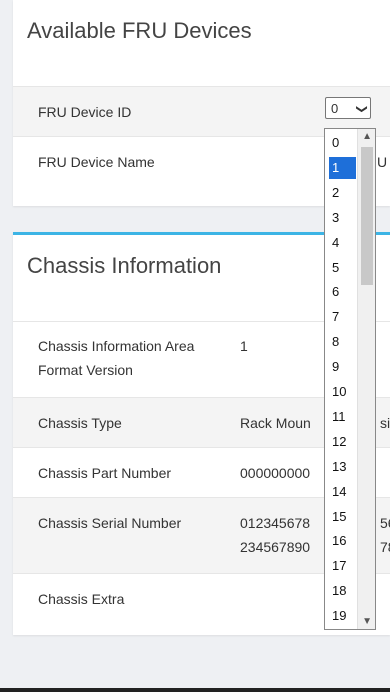 The image size is (390, 692). What do you see at coordinates (139, 30) in the screenshot?
I see `fru-card-title: Available FRU Devices` at bounding box center [139, 30].